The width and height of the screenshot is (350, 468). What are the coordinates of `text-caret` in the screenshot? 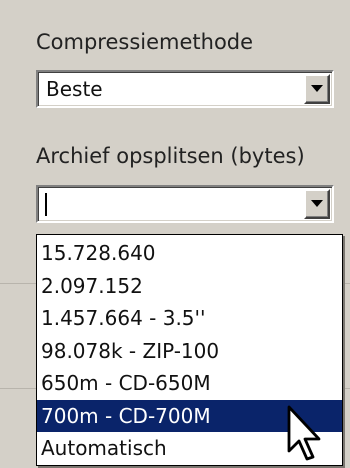 It's located at (46, 204).